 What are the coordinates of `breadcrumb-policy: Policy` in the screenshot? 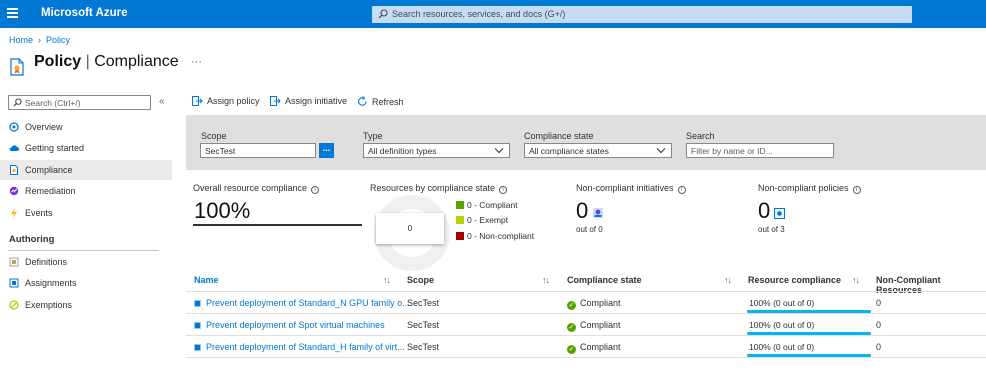 It's located at (58, 40).